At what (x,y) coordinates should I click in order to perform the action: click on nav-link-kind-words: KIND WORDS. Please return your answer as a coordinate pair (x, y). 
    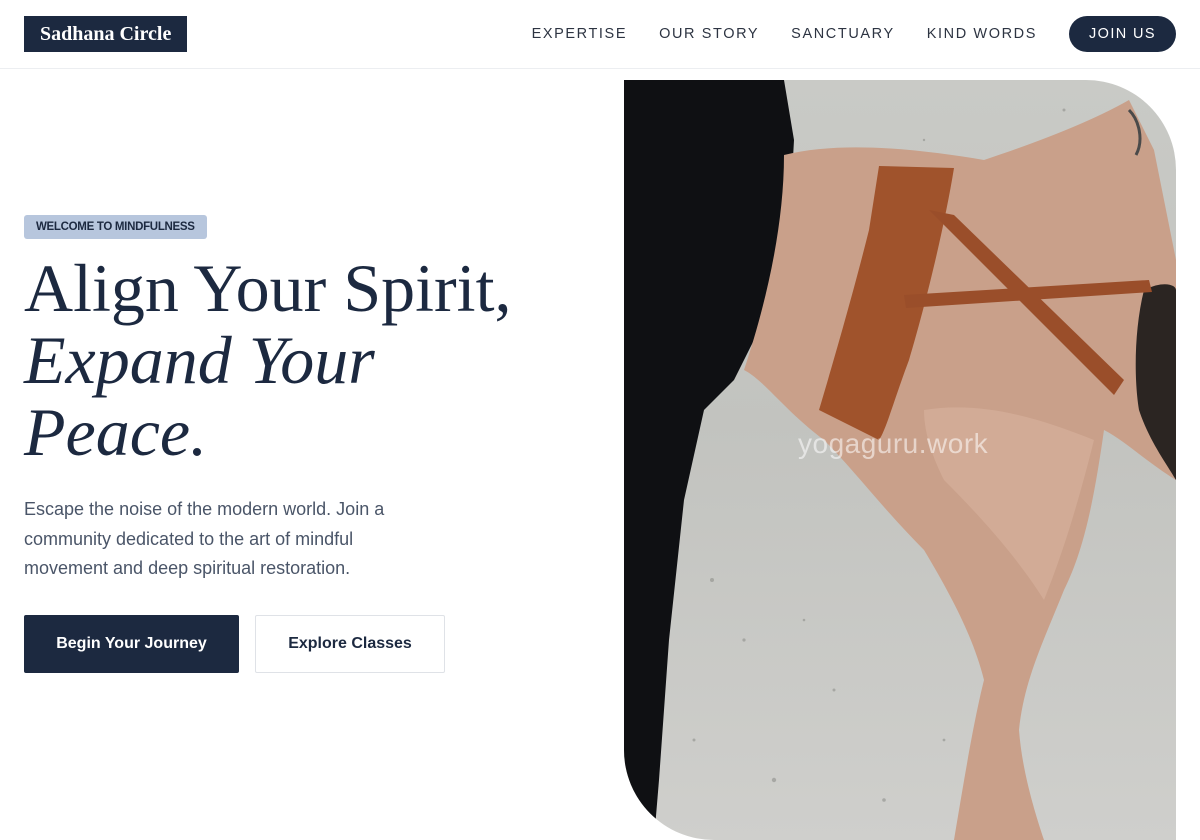
    Looking at the image, I should click on (982, 34).